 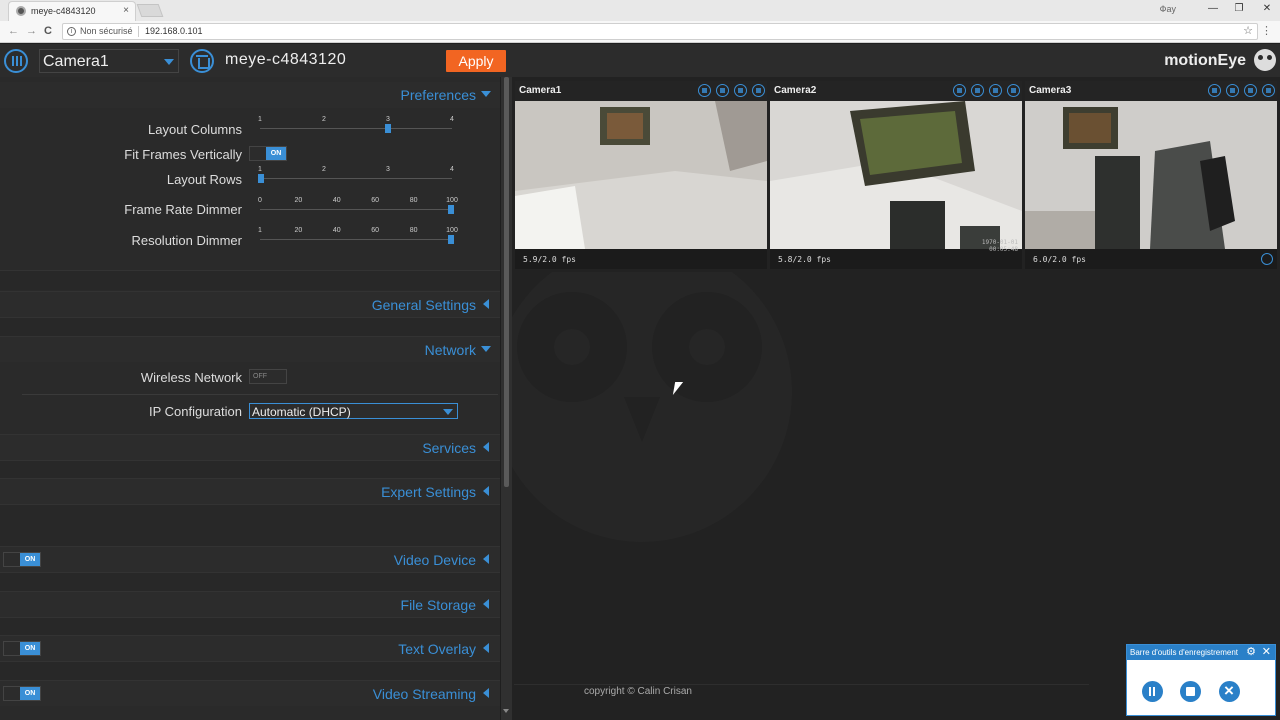 I want to click on window-minimize-button: —, so click(x=1213, y=8).